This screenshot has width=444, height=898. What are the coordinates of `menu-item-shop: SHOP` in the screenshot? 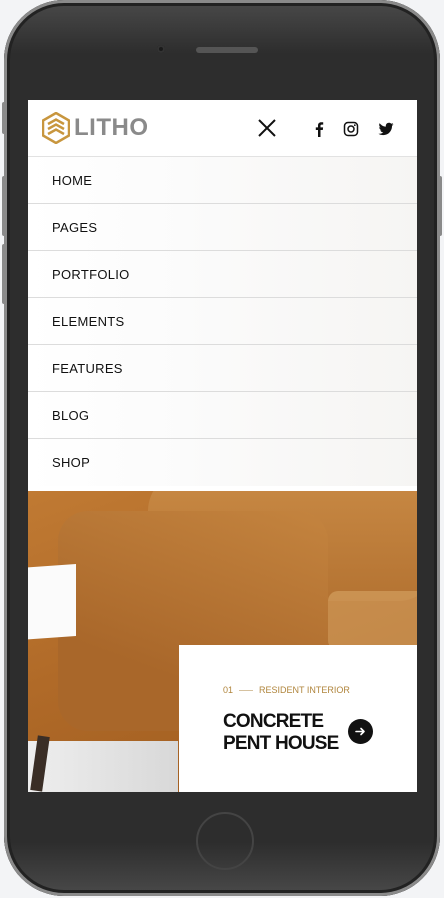 It's located at (222, 462).